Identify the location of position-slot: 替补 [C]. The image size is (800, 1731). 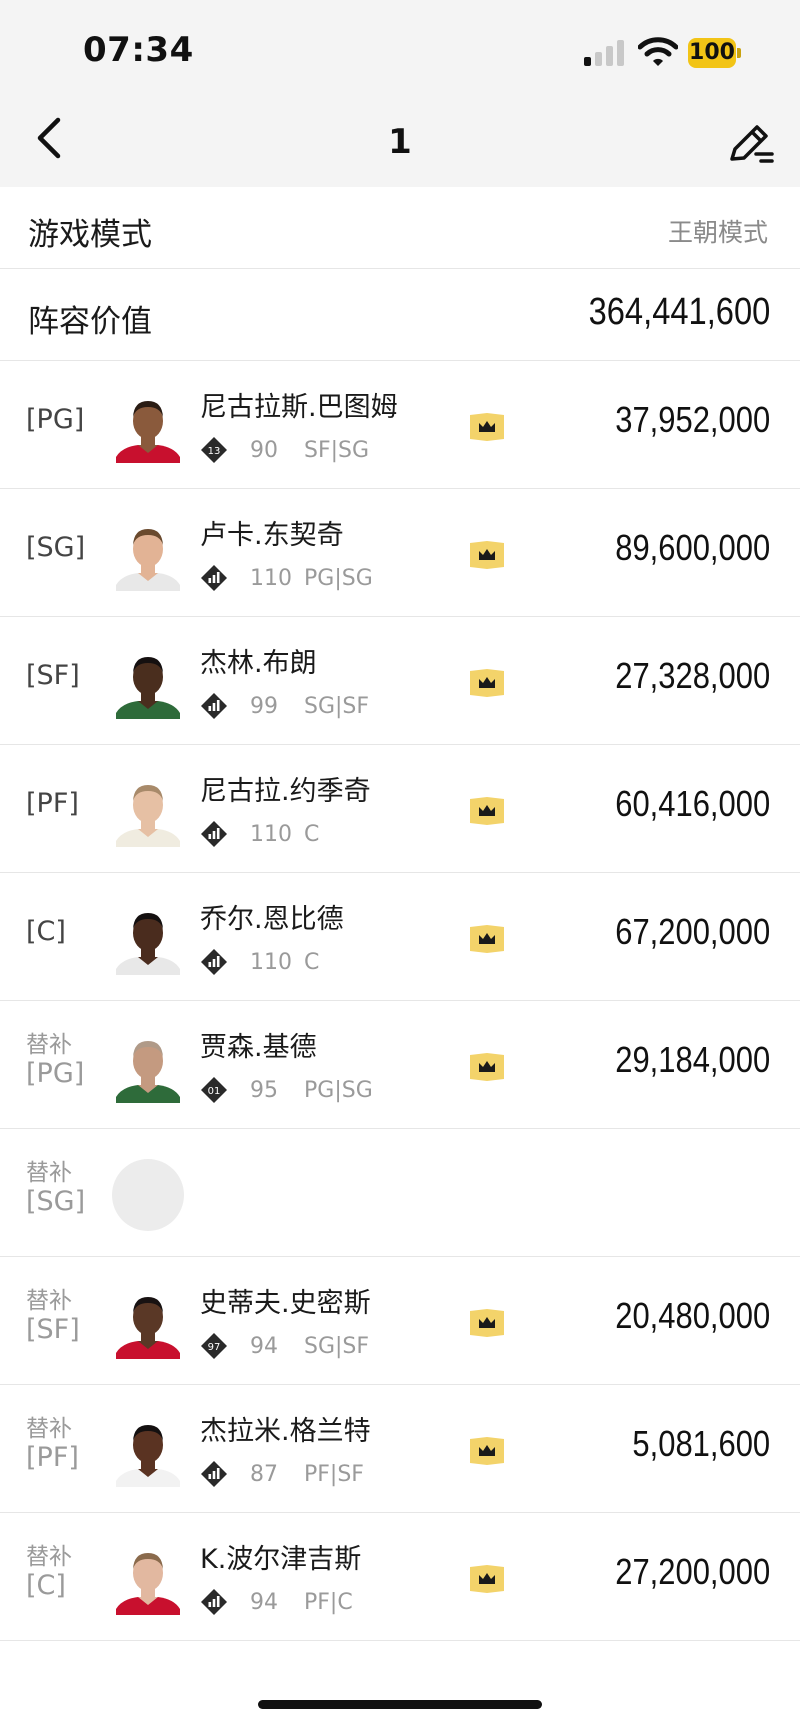
(49, 1572).